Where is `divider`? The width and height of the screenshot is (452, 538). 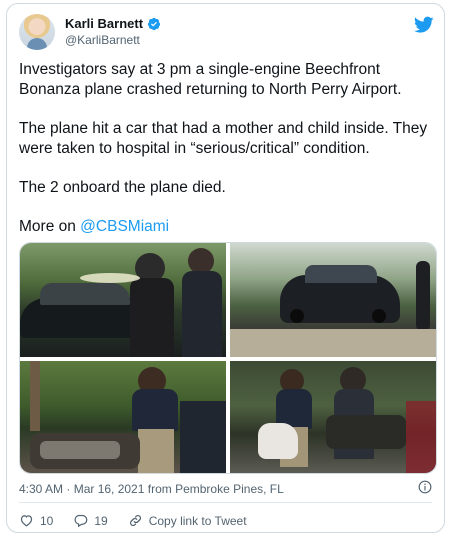 divider is located at coordinates (225, 502).